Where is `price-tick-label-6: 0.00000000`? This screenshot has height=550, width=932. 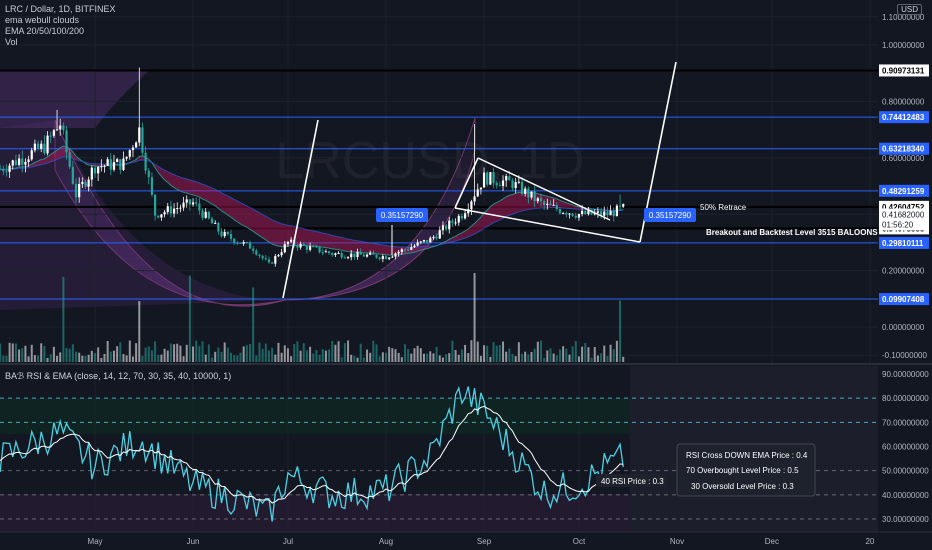
price-tick-label-6: 0.00000000 is located at coordinates (903, 327).